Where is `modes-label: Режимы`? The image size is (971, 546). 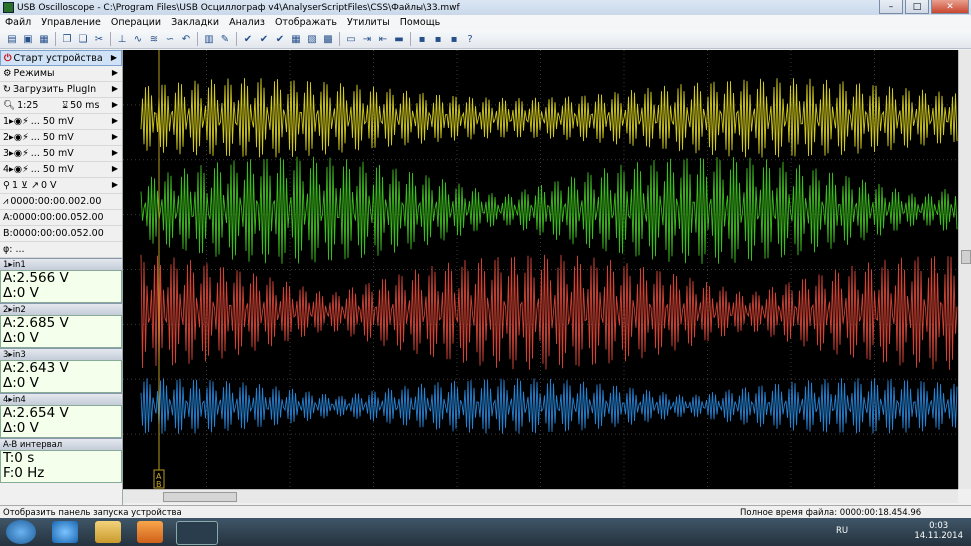 modes-label: Режимы is located at coordinates (34, 73).